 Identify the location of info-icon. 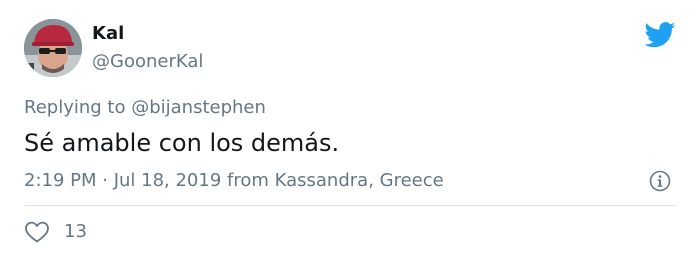
(660, 181).